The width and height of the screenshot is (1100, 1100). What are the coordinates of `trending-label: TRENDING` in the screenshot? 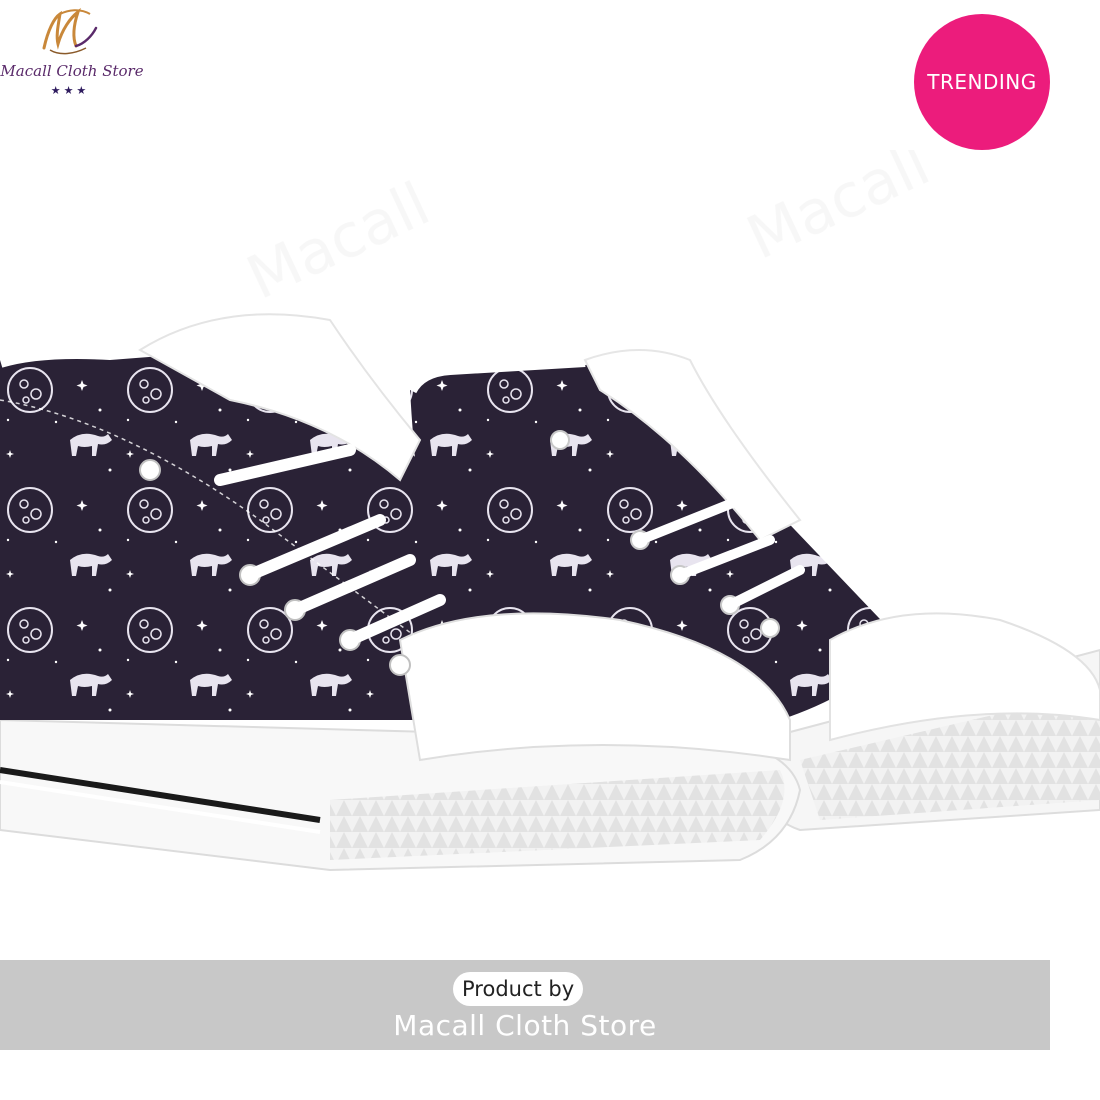 It's located at (982, 82).